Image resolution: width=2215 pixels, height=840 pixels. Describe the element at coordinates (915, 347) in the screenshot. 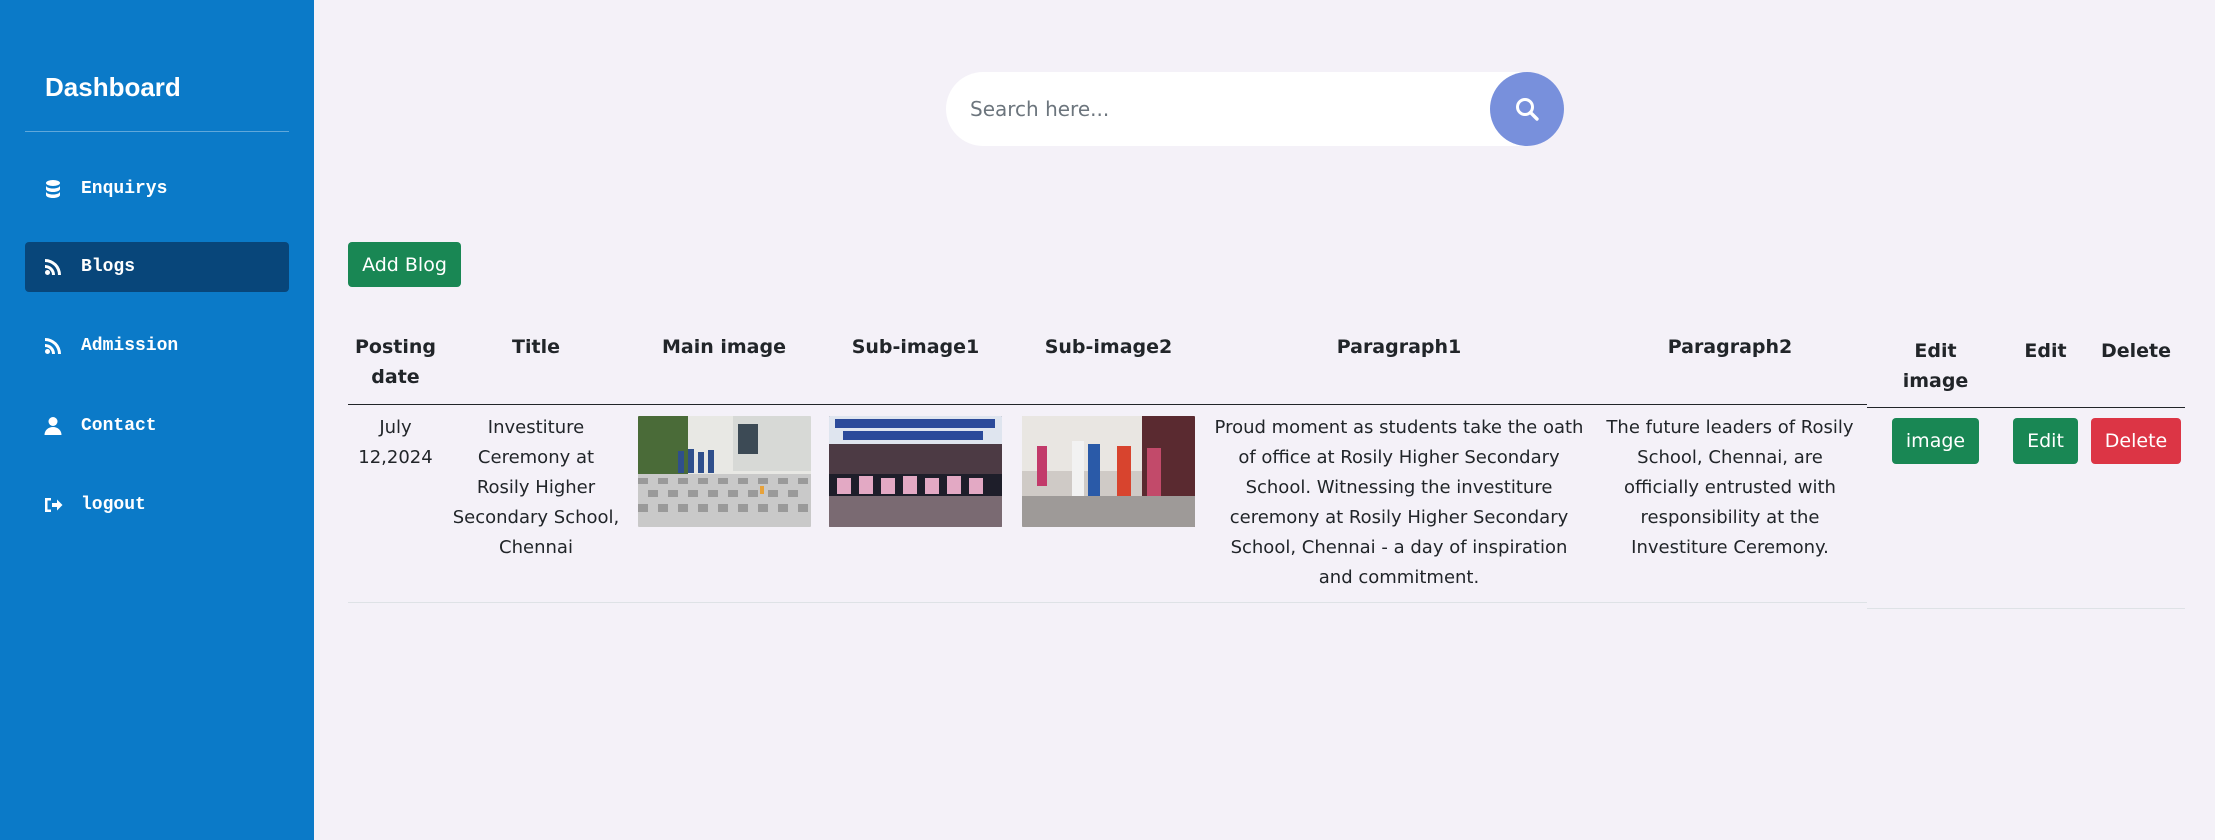

I see `header-sub-image1: Sub-image1` at that location.